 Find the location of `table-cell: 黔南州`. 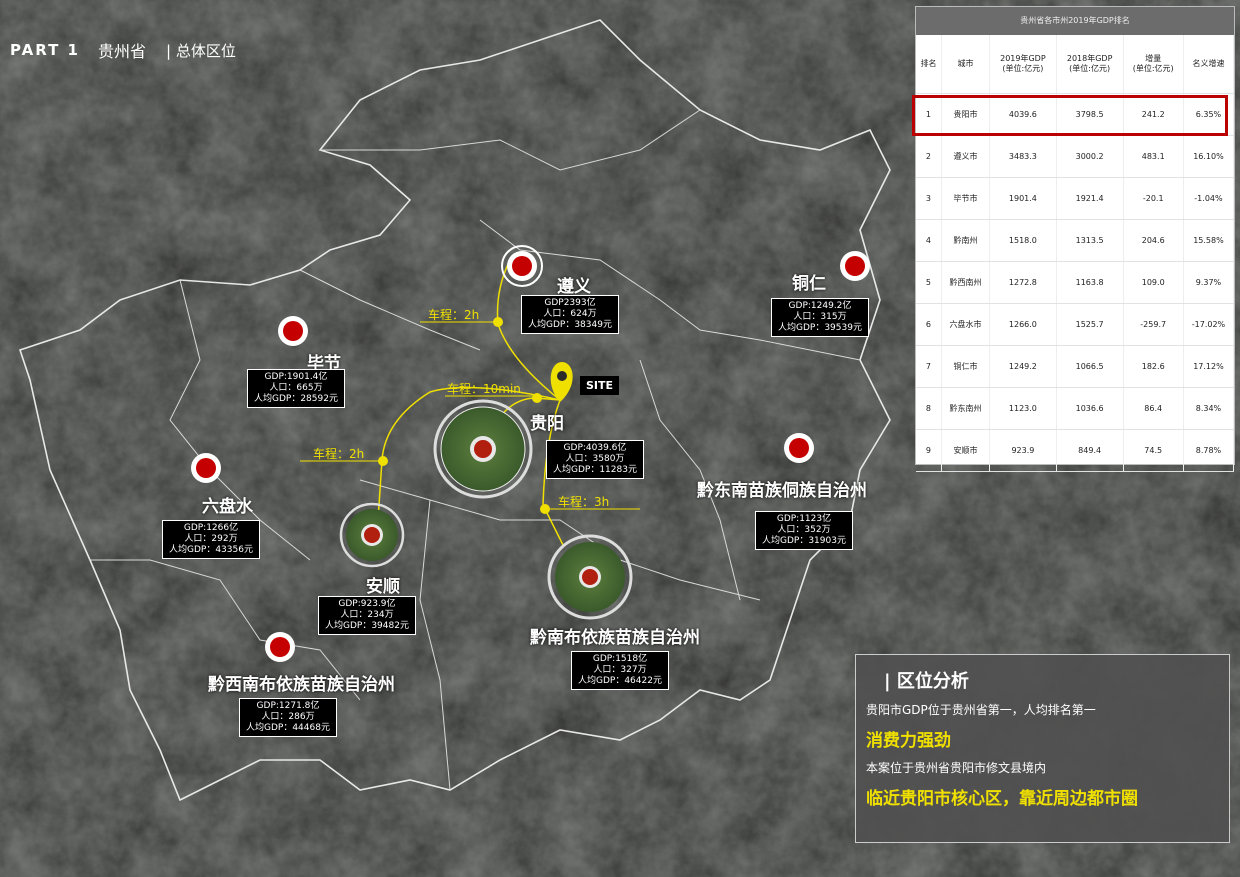

table-cell: 黔南州 is located at coordinates (966, 240).